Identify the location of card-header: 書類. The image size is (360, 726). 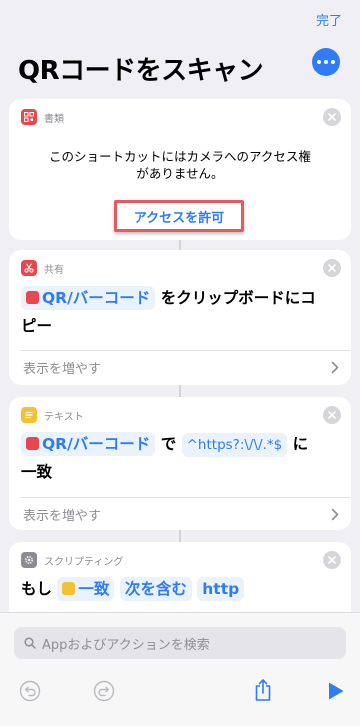
(42, 117).